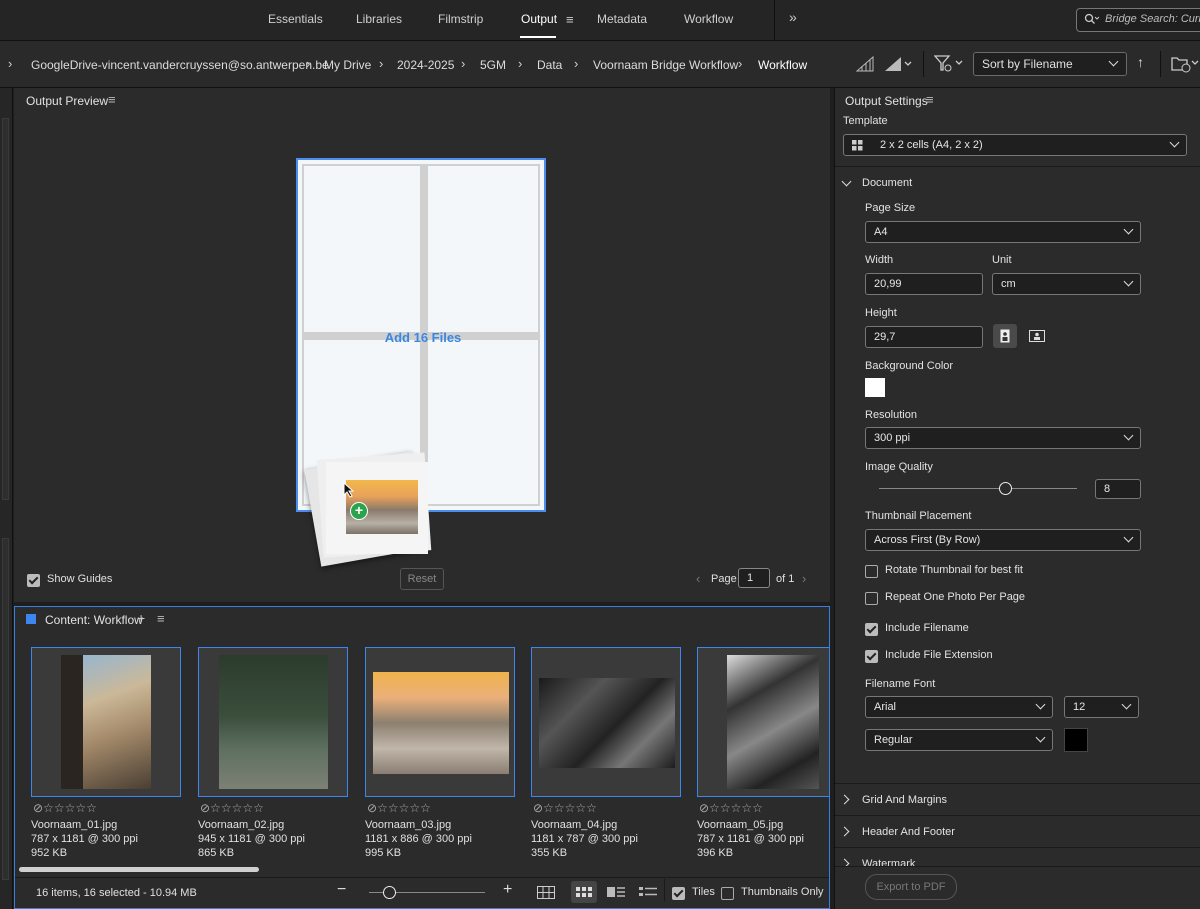 The width and height of the screenshot is (1200, 909). What do you see at coordinates (1005, 336) in the screenshot?
I see `portrait-orientation-button` at bounding box center [1005, 336].